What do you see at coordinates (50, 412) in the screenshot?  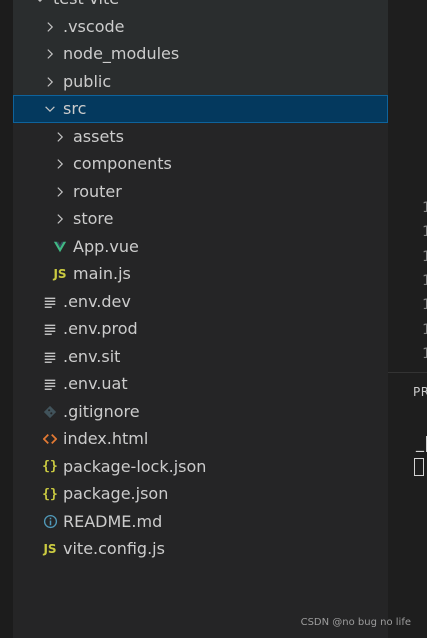 I see `git-file-icon` at bounding box center [50, 412].